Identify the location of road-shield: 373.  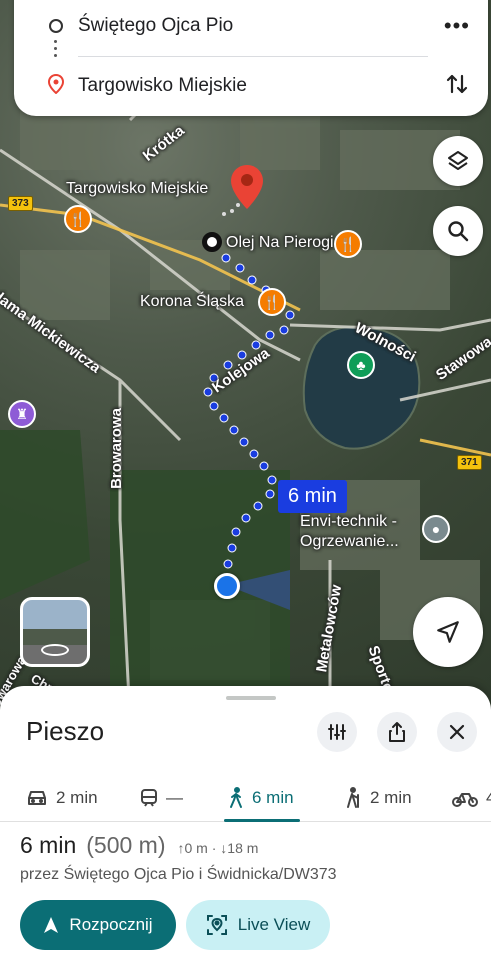
(20, 203).